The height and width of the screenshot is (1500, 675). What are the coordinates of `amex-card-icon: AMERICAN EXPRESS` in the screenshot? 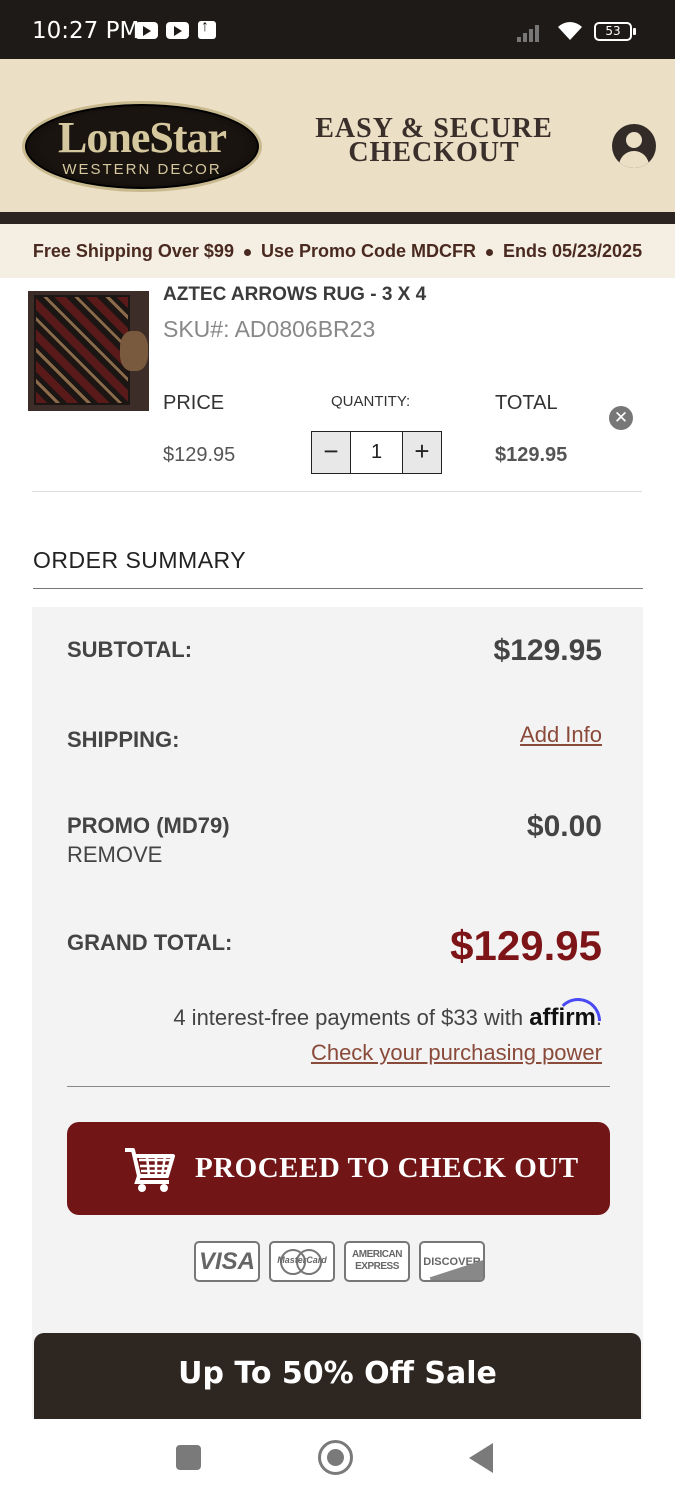 It's located at (377, 1261).